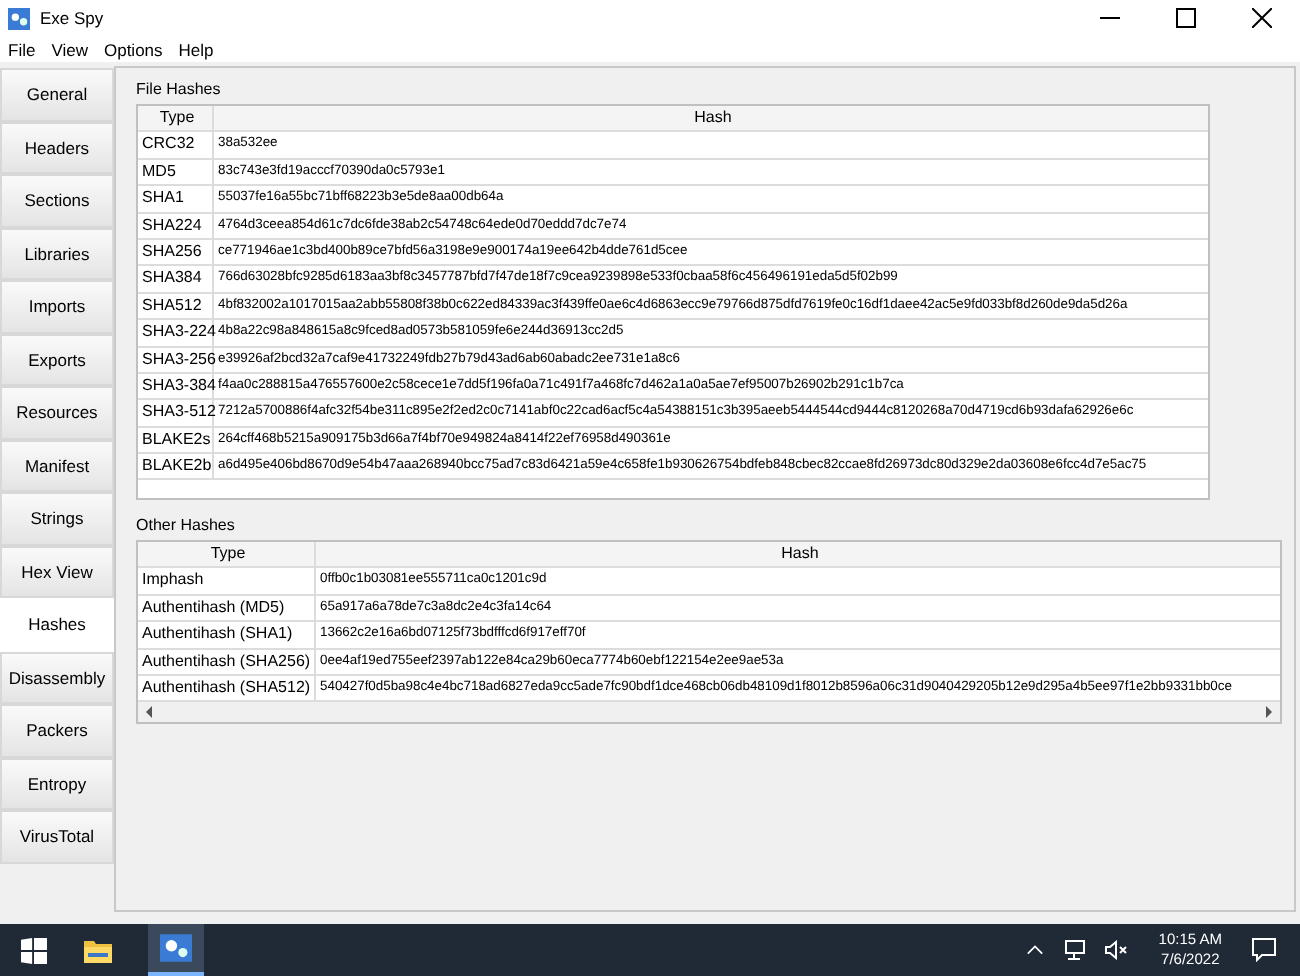 This screenshot has height=976, width=1300. What do you see at coordinates (57, 412) in the screenshot?
I see `sidebar-tab: Resources` at bounding box center [57, 412].